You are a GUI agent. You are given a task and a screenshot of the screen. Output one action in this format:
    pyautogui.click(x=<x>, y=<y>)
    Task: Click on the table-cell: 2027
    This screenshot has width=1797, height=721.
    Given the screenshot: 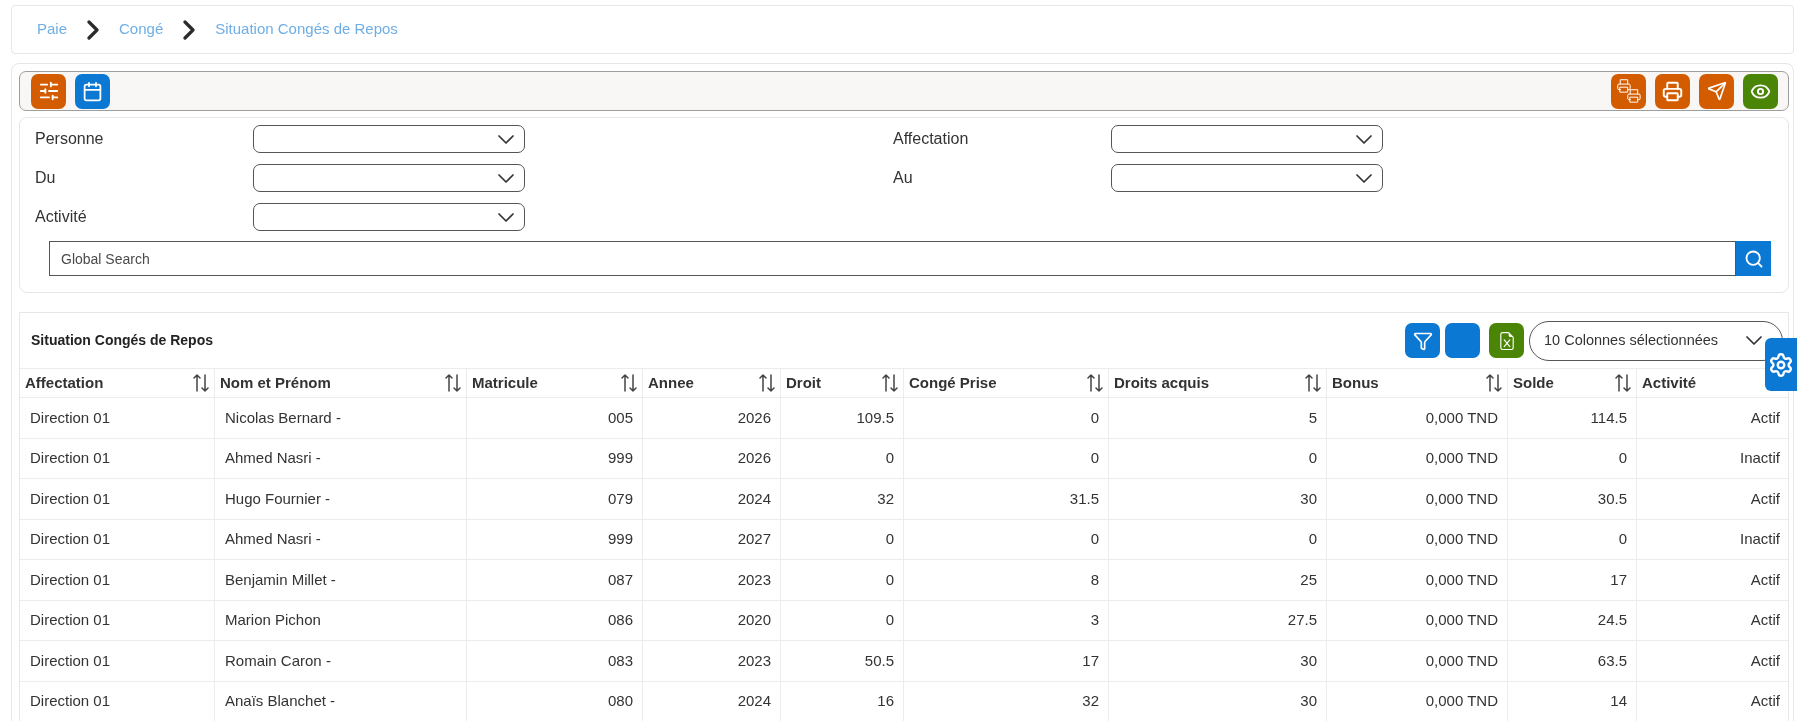 What is the action you would take?
    pyautogui.click(x=712, y=539)
    